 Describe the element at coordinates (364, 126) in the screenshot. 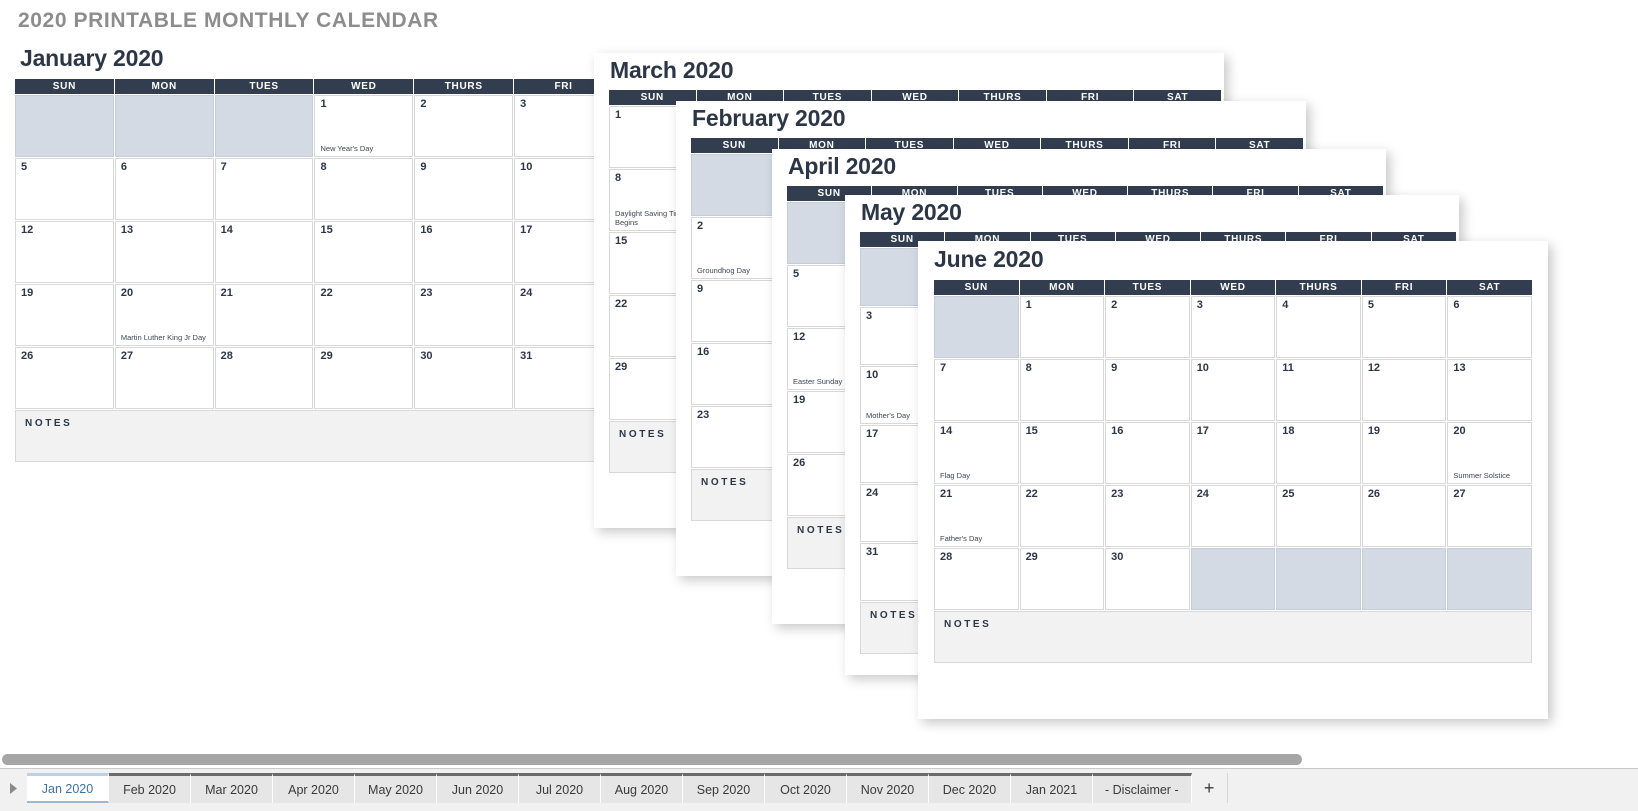

I see `day-cell: 1 New Year's Day` at that location.